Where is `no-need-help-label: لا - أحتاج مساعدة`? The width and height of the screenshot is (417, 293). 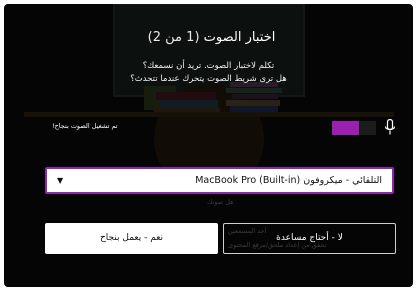
no-need-help-label: لا - أحتاج مساعدة is located at coordinates (309, 238).